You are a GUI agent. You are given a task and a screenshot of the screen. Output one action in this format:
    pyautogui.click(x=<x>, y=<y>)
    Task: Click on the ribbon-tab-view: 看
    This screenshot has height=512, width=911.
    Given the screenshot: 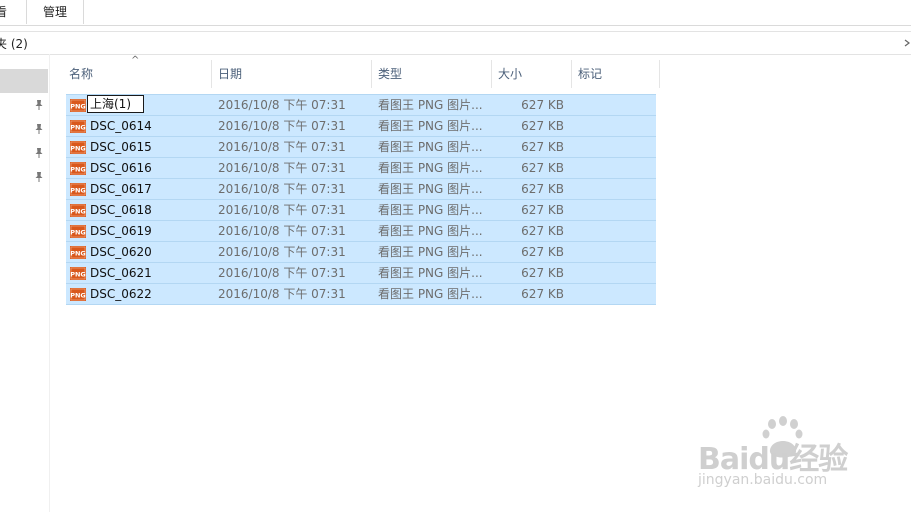 What is the action you would take?
    pyautogui.click(x=3, y=12)
    